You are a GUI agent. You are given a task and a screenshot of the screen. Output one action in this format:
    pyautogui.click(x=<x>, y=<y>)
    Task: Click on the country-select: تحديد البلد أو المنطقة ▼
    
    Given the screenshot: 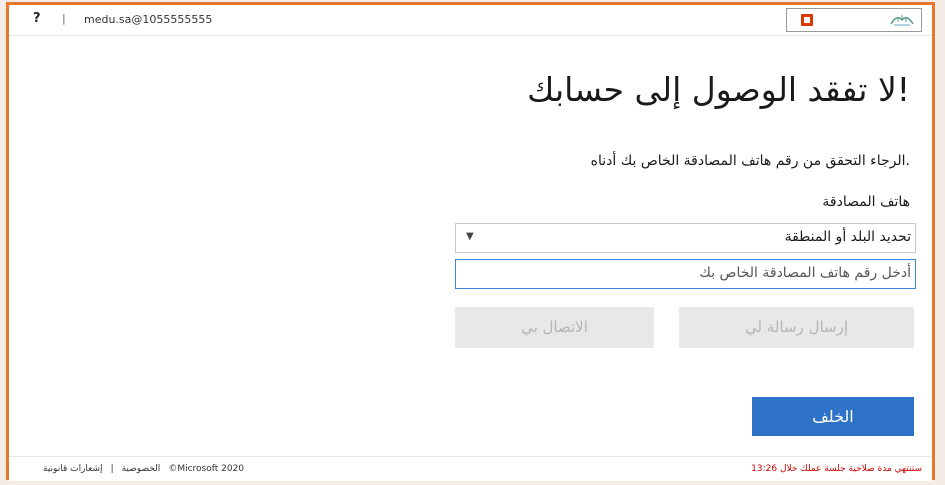 What is the action you would take?
    pyautogui.click(x=685, y=238)
    